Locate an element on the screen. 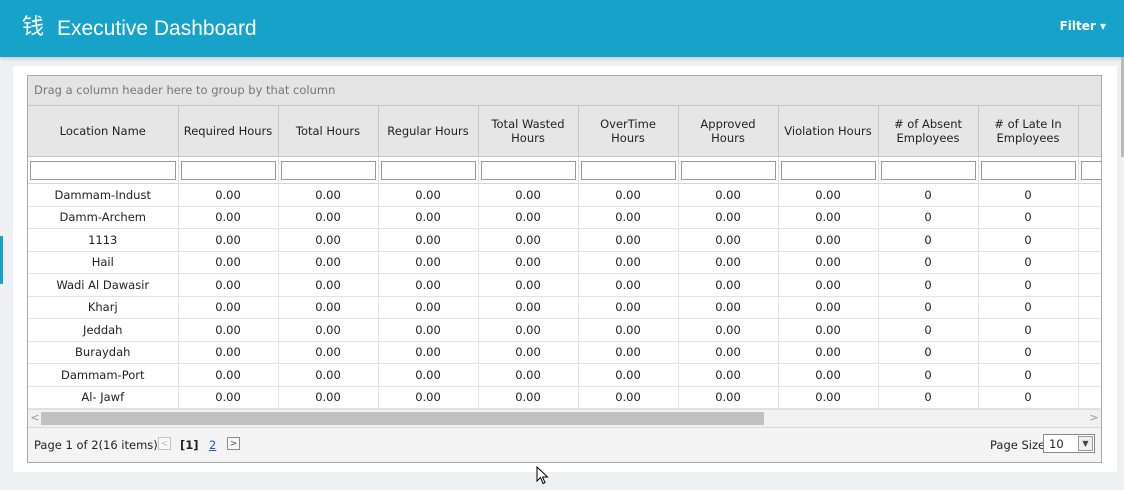 This screenshot has width=1124, height=490. scroll-left-icon: < is located at coordinates (35, 418).